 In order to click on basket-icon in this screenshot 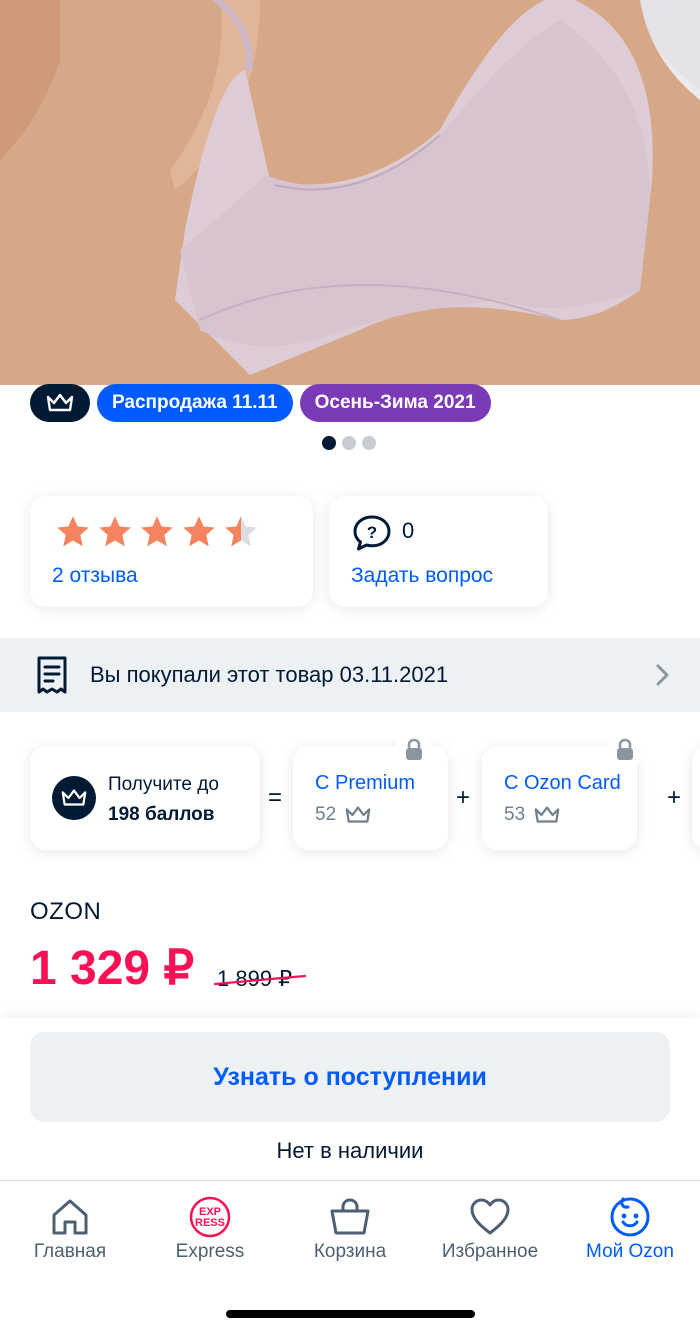, I will do `click(350, 1216)`.